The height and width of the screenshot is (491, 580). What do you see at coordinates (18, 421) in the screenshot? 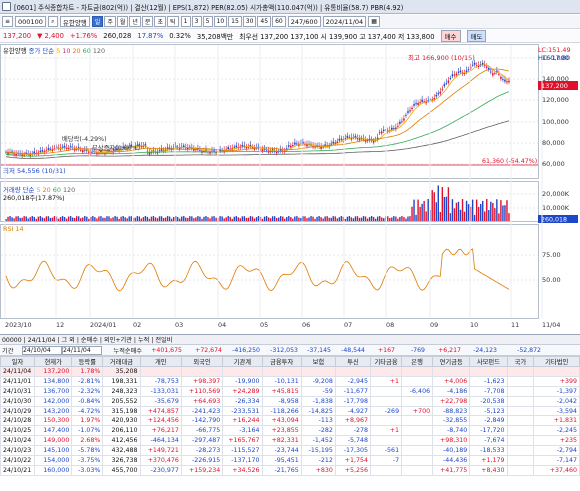
I see `table-cell: 24/10/28` at bounding box center [18, 421].